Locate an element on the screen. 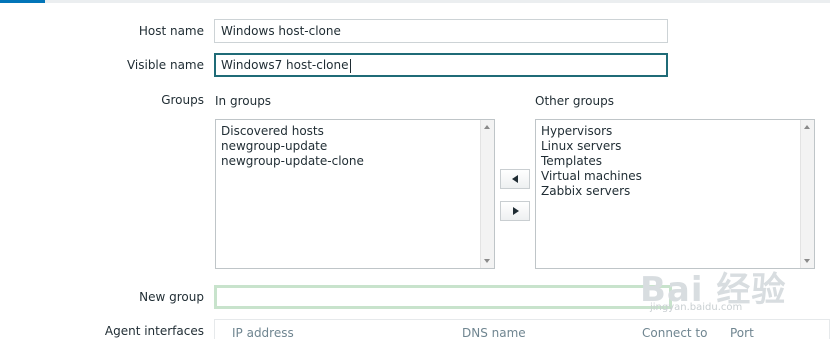  list-item: Linux servers is located at coordinates (591, 146).